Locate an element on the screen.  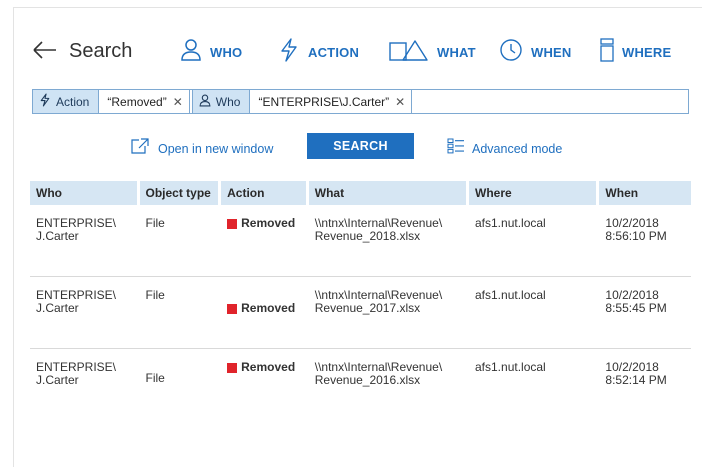
search-header: Search WHO ACTION WHAT WHEN WHERE is located at coordinates (357, 52).